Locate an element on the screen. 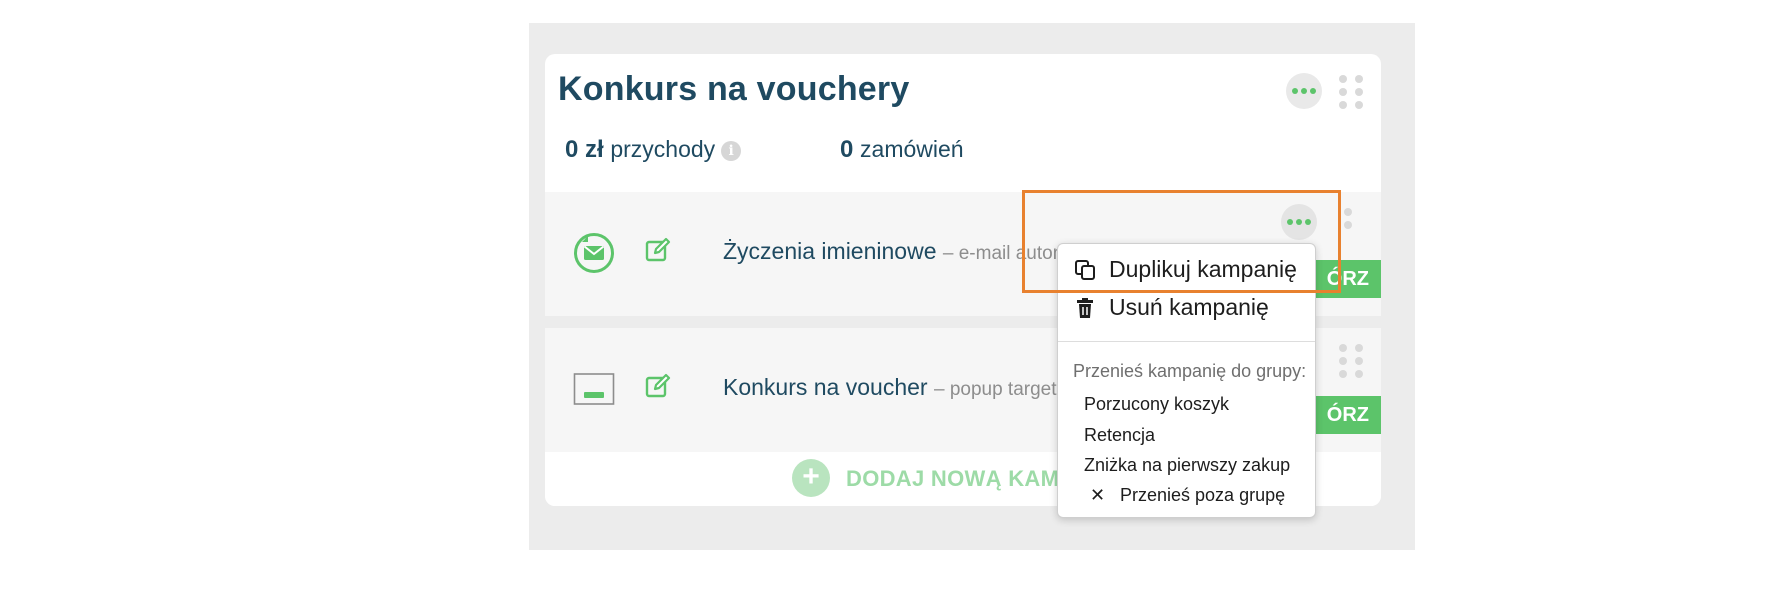 The image size is (1776, 592). group-option-retencja: Retencja is located at coordinates (1119, 435).